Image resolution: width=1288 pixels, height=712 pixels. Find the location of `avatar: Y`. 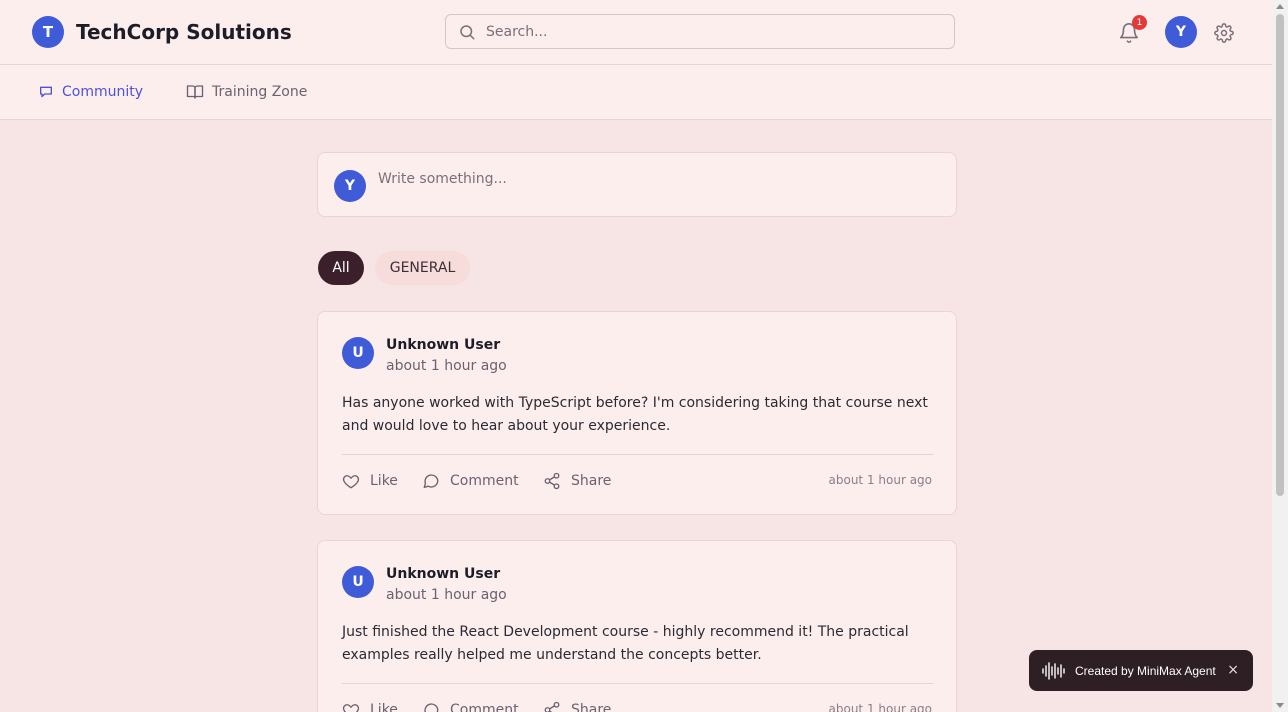

avatar: Y is located at coordinates (350, 186).